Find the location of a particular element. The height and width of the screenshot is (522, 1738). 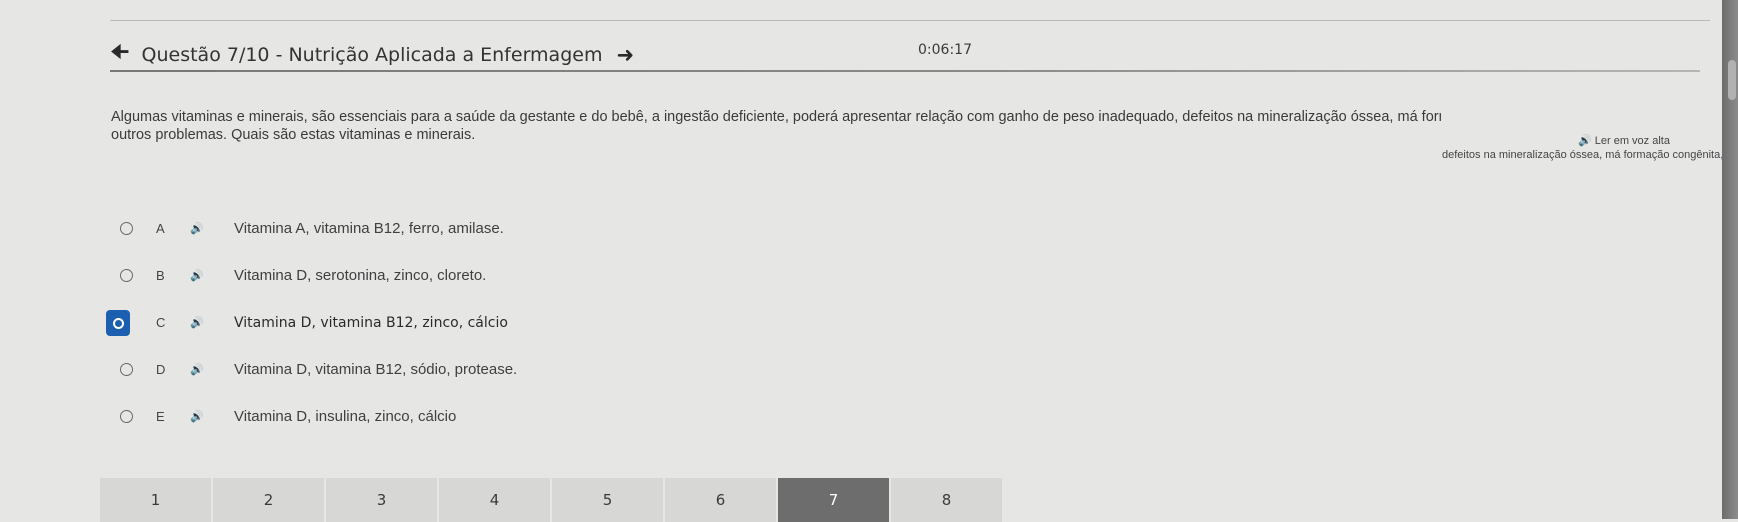

read-aloud-button: 🔊 Ler em voz alta is located at coordinates (1624, 140).